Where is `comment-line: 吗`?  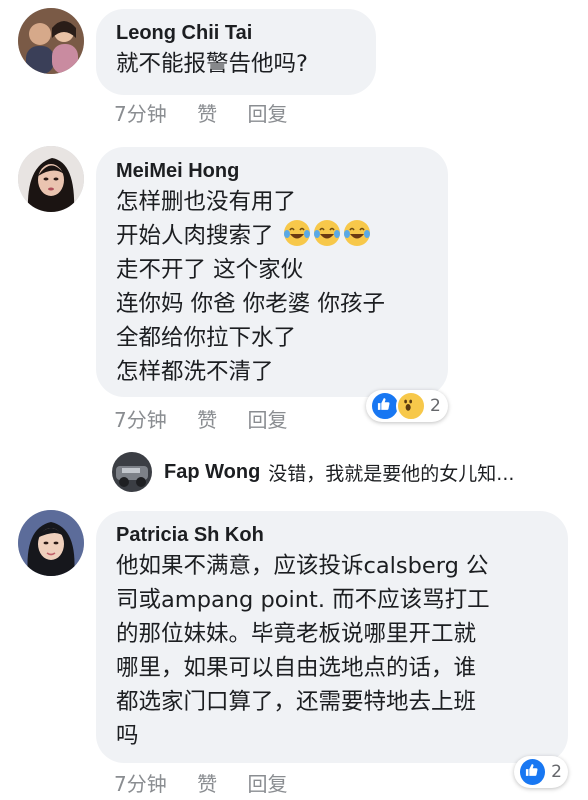
comment-line: 吗 is located at coordinates (127, 736).